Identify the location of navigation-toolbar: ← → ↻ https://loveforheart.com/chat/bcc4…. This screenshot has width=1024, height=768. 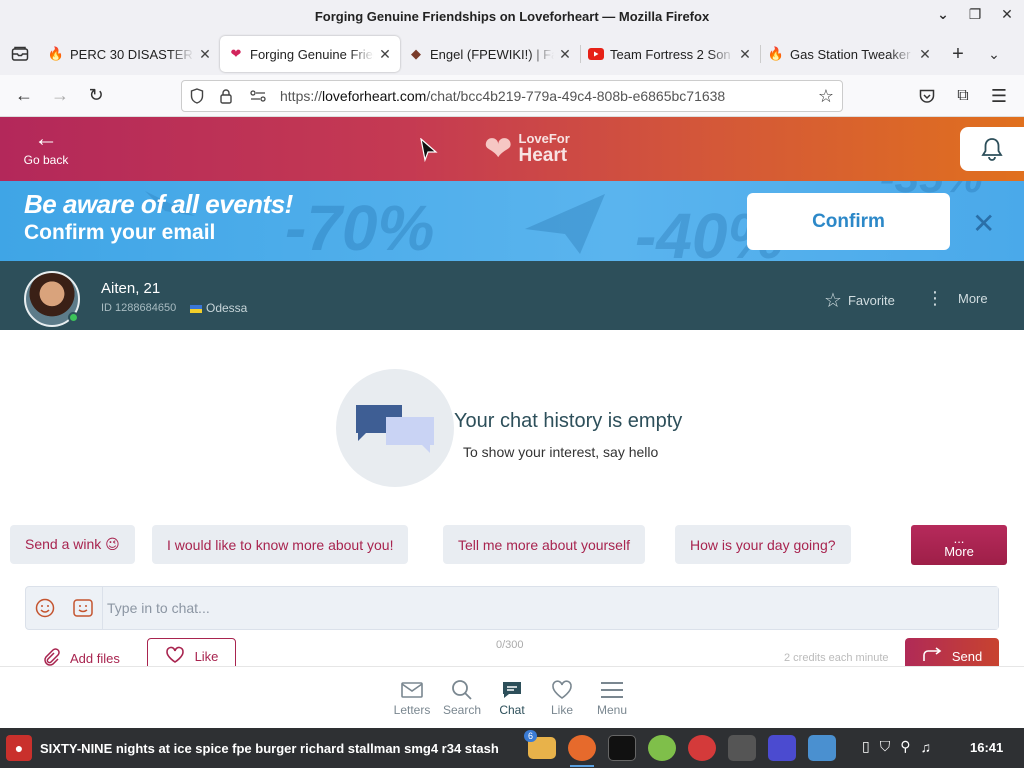
(512, 96).